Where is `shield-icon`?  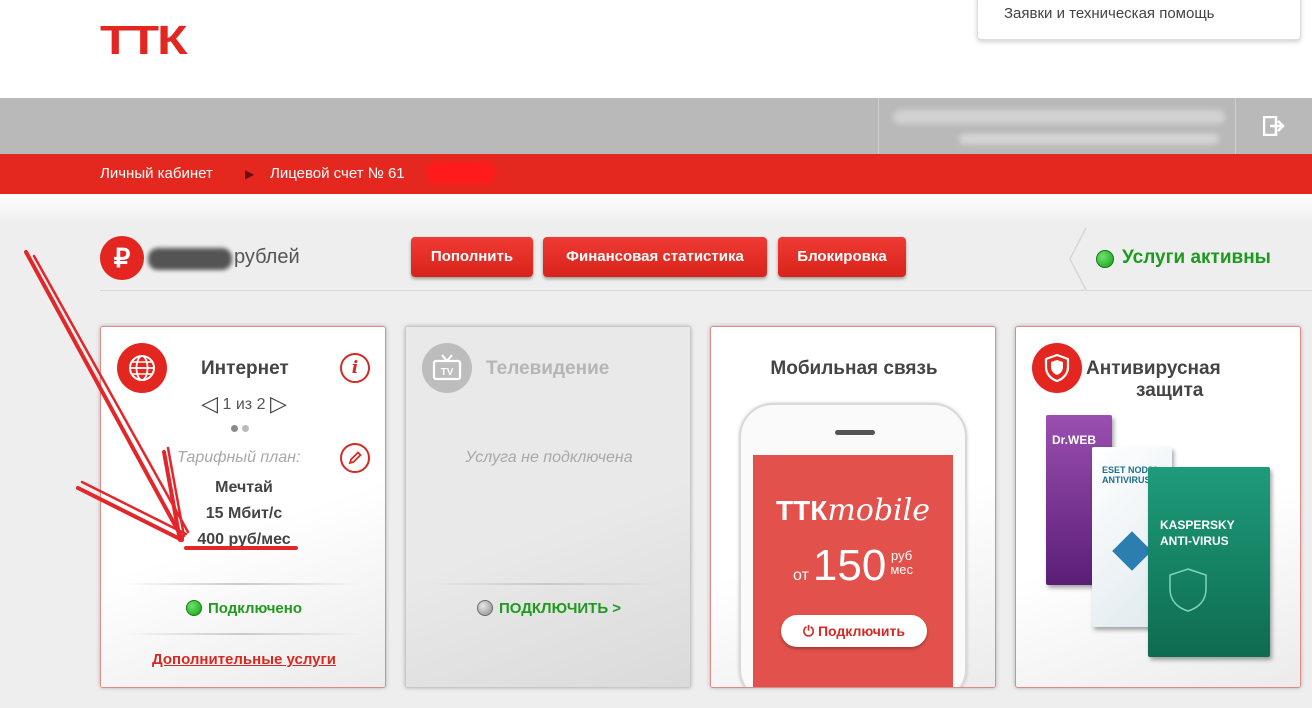 shield-icon is located at coordinates (1057, 368).